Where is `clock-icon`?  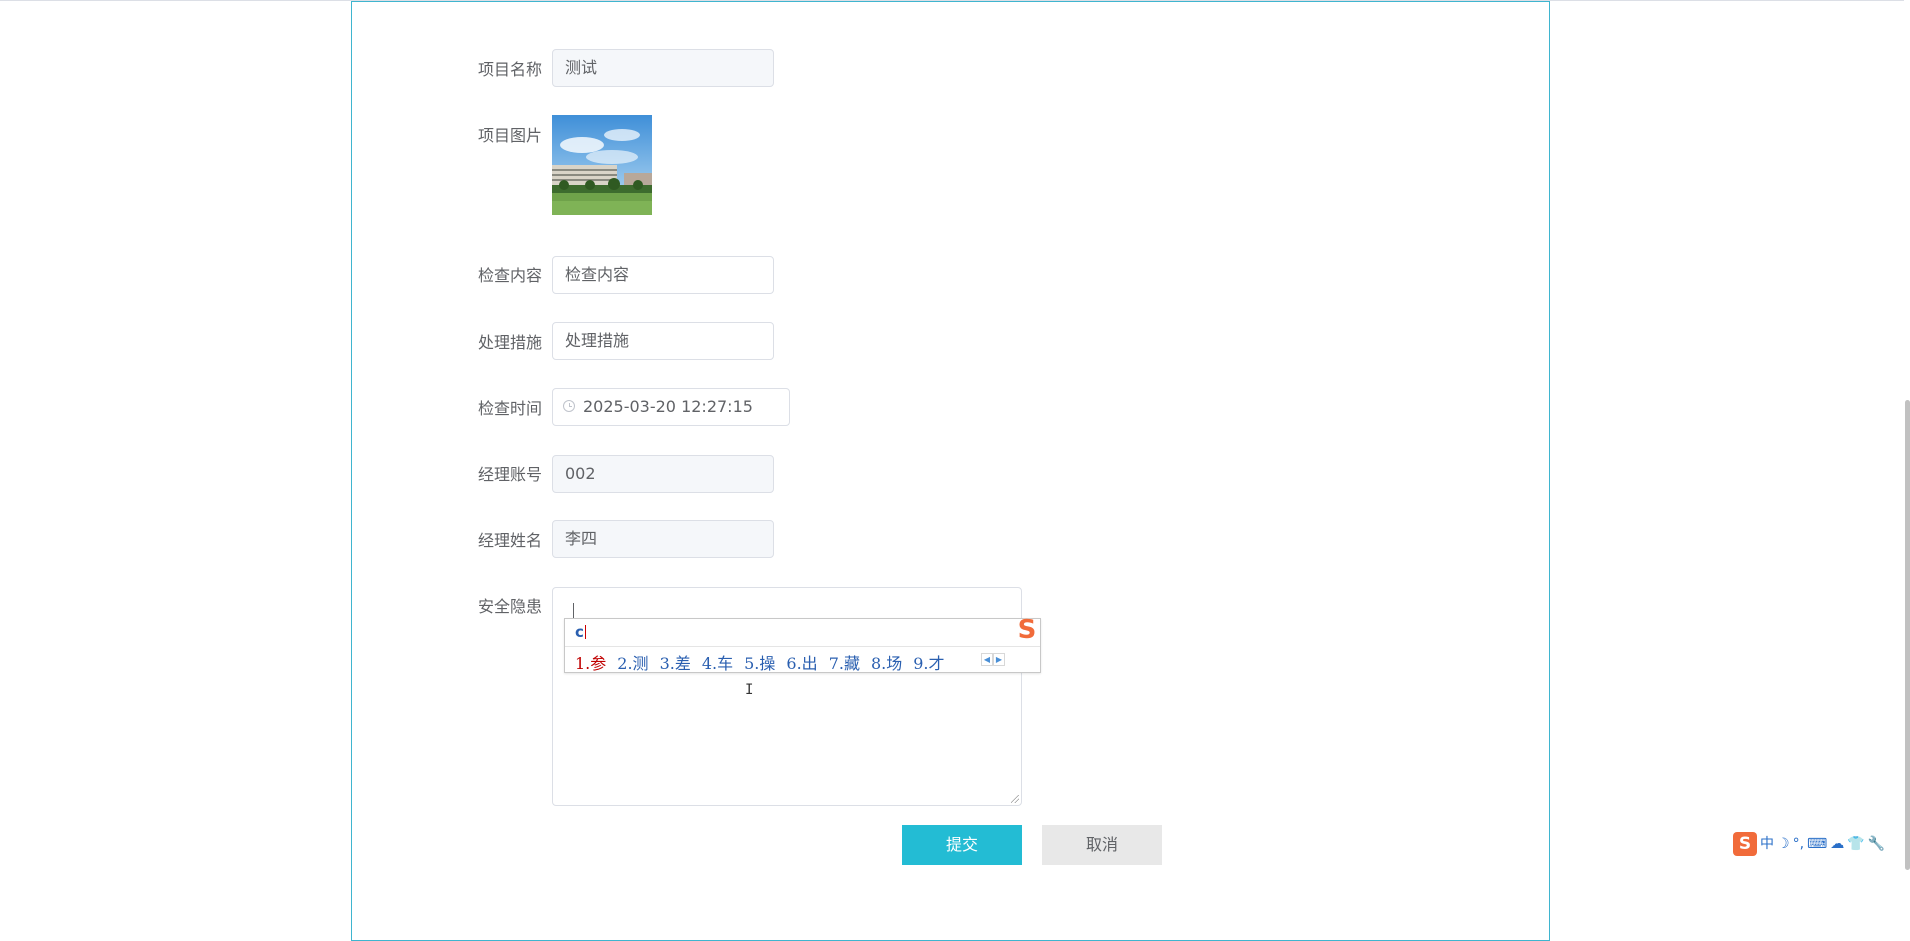
clock-icon is located at coordinates (569, 406).